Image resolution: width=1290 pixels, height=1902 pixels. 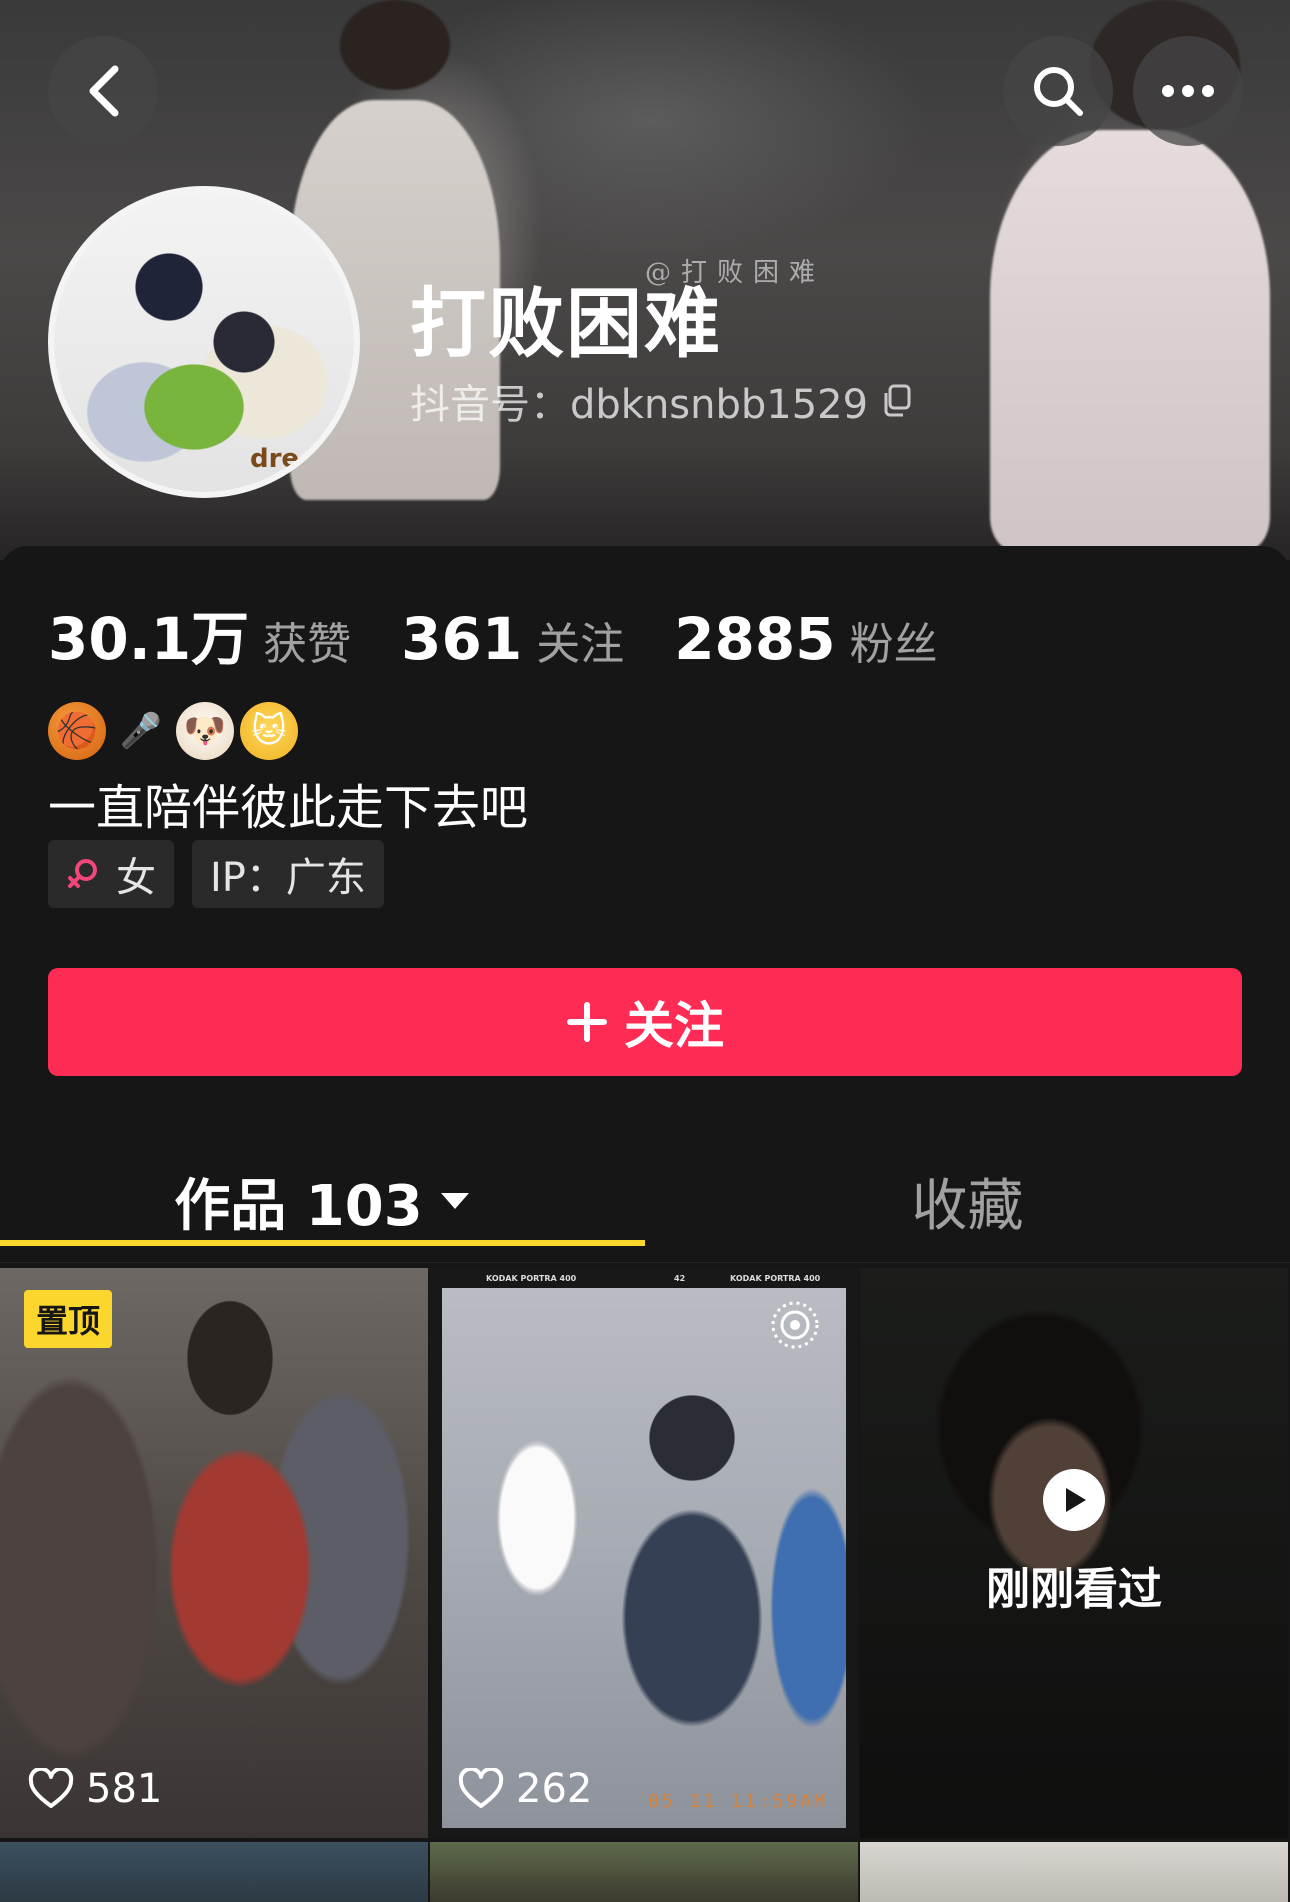 What do you see at coordinates (288, 878) in the screenshot?
I see `ip-location-label: IP：广东` at bounding box center [288, 878].